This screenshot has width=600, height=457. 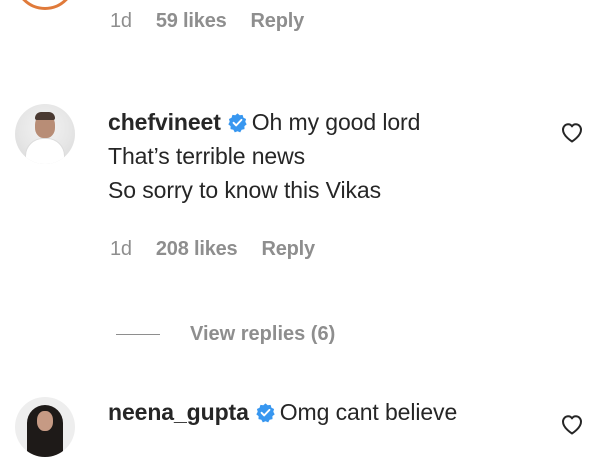 I want to click on comment-first-line: chefvineet Oh my good lord, so click(x=264, y=122).